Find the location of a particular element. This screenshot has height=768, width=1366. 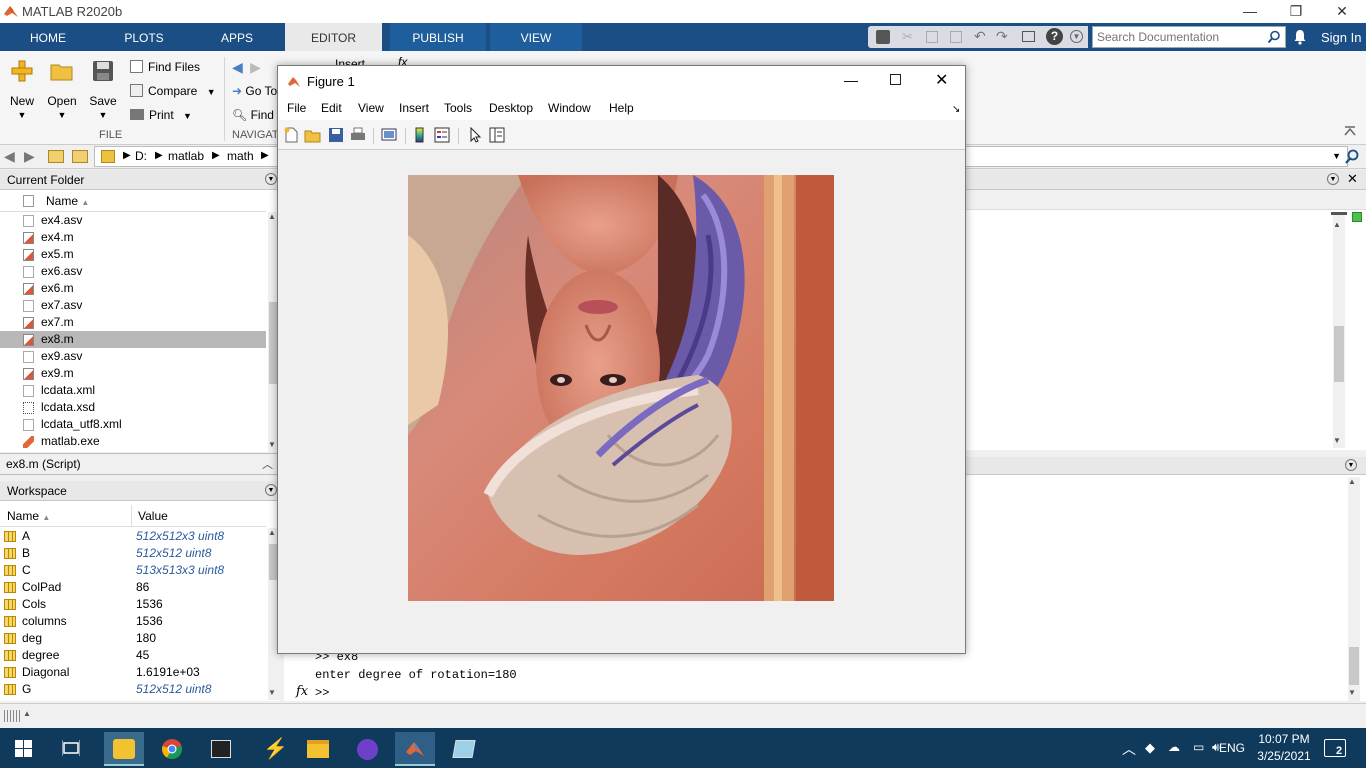

scroll-up-icon: ▲ is located at coordinates (1352, 481).